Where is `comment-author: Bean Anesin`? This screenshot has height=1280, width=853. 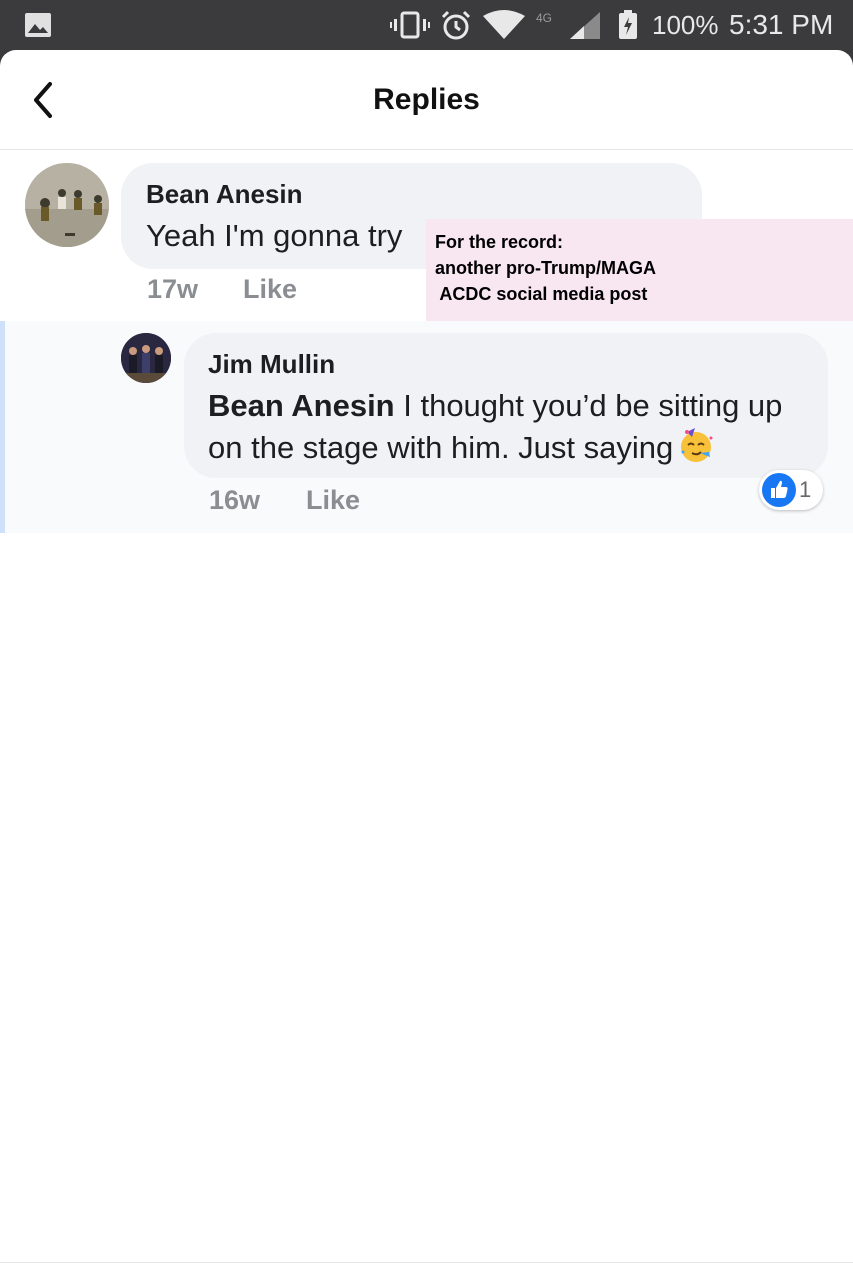 comment-author: Bean Anesin is located at coordinates (224, 194).